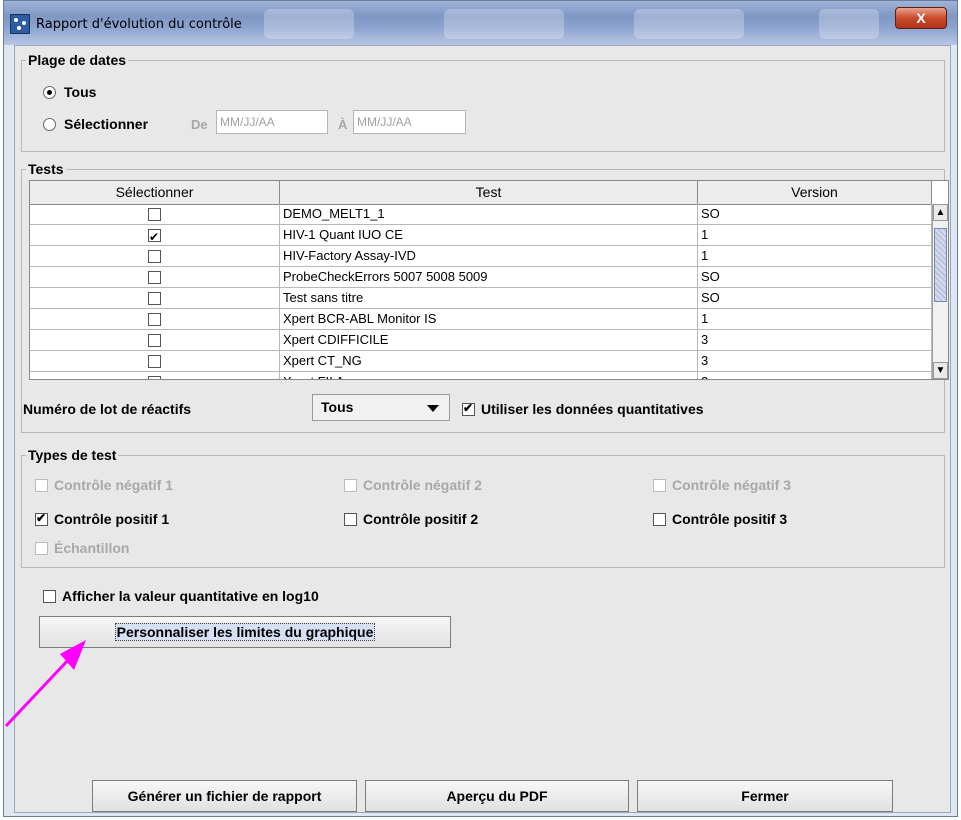 This screenshot has height=820, width=961. What do you see at coordinates (940, 212) in the screenshot?
I see `scroll-up-icon: ▲` at bounding box center [940, 212].